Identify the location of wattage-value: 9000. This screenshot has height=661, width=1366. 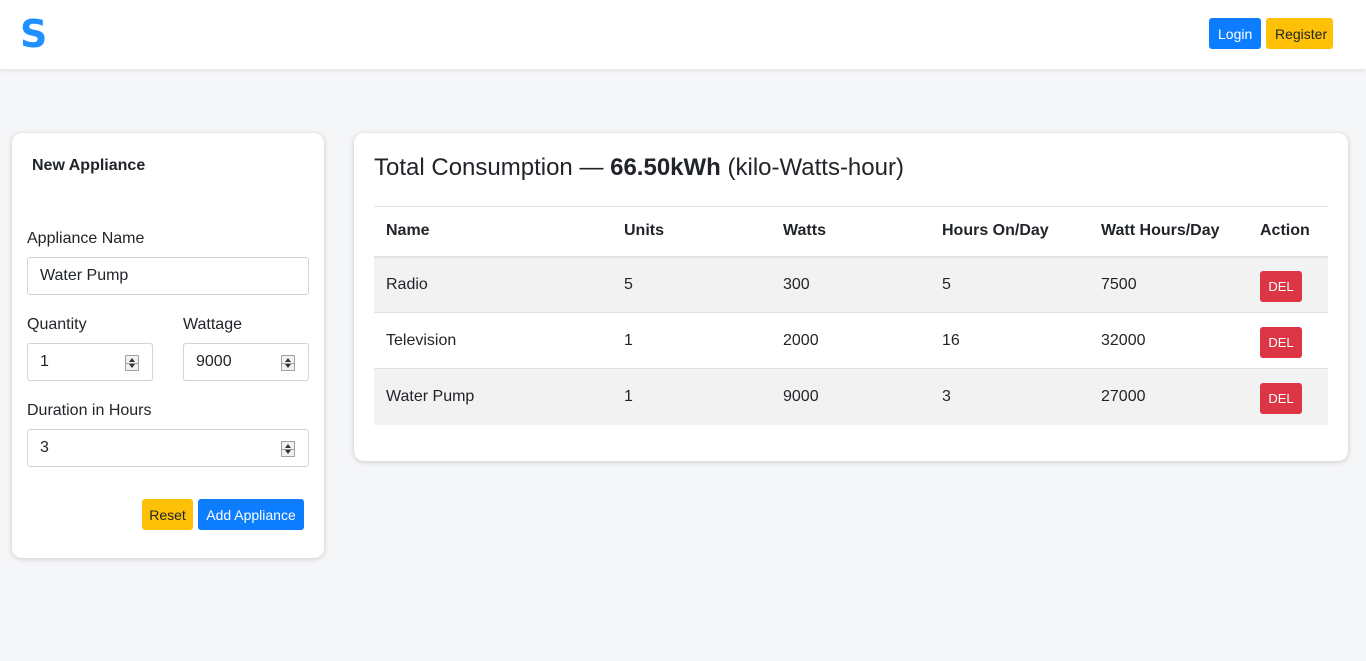
(214, 361).